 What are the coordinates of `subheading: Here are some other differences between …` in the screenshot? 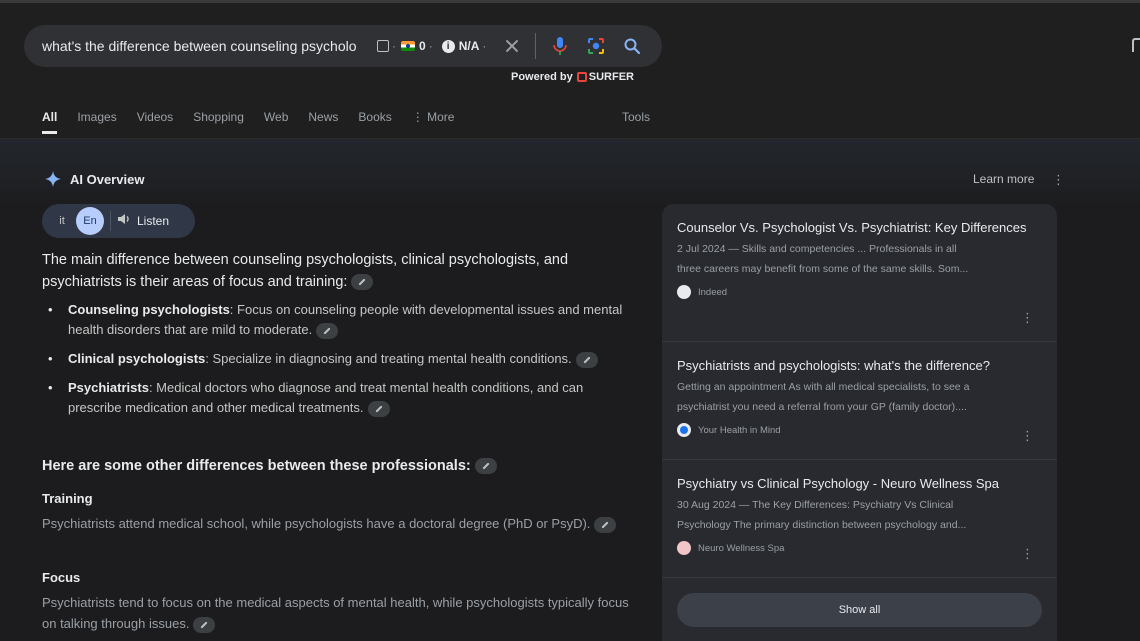 It's located at (269, 466).